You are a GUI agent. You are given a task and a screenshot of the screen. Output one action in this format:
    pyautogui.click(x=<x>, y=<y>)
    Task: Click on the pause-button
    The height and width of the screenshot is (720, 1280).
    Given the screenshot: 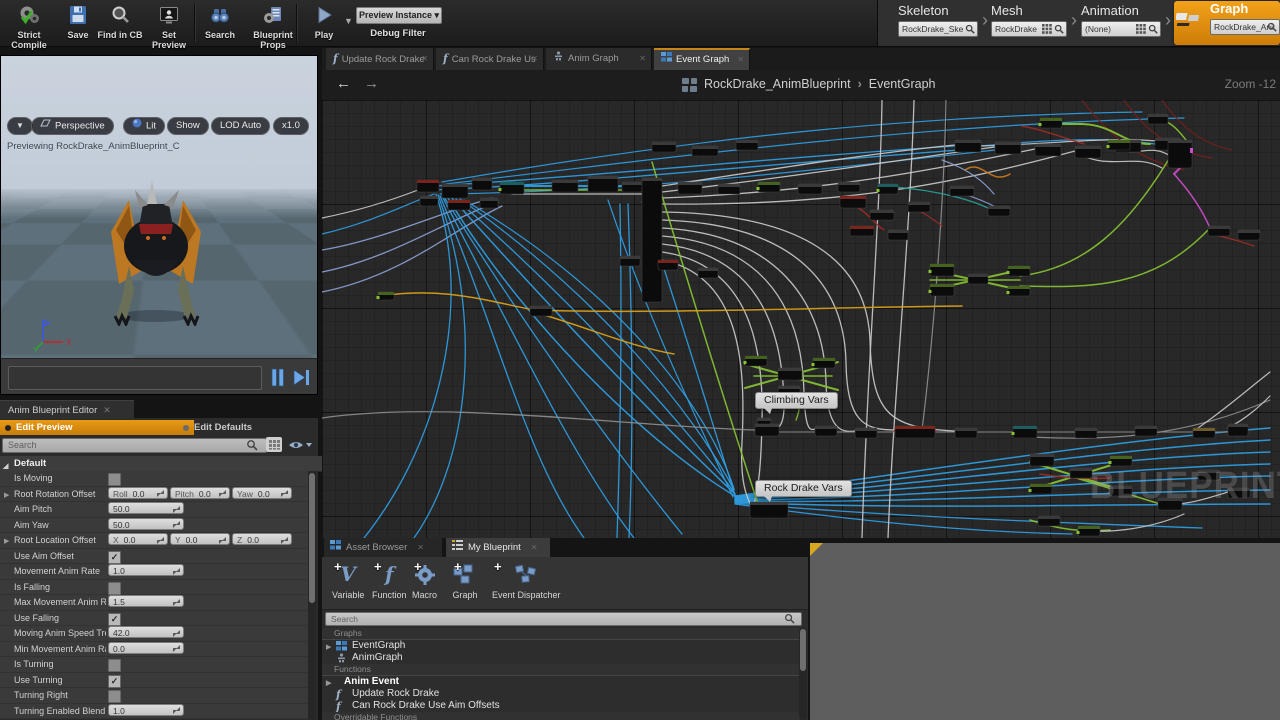 What is the action you would take?
    pyautogui.click(x=278, y=378)
    